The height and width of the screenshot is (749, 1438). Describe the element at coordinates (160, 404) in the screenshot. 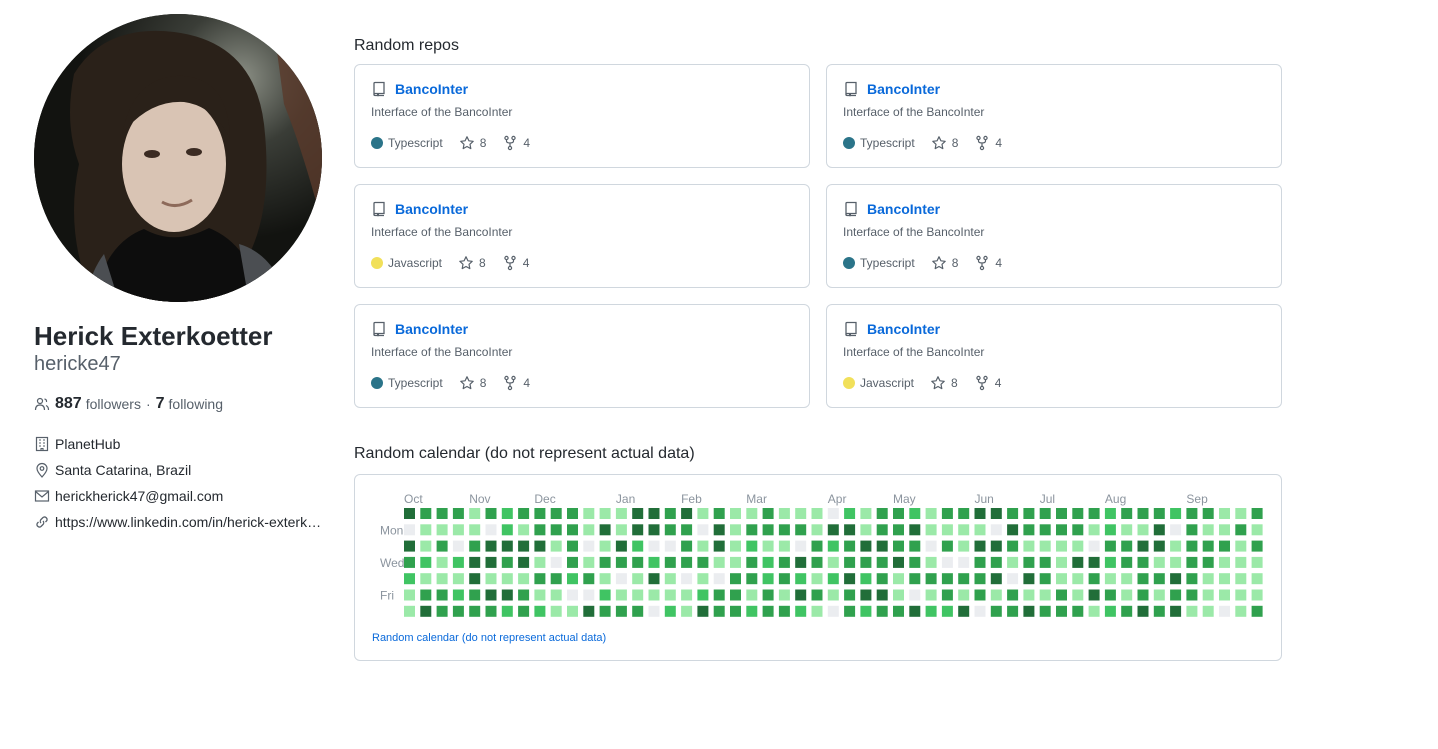

I see `following-count: 7` at that location.